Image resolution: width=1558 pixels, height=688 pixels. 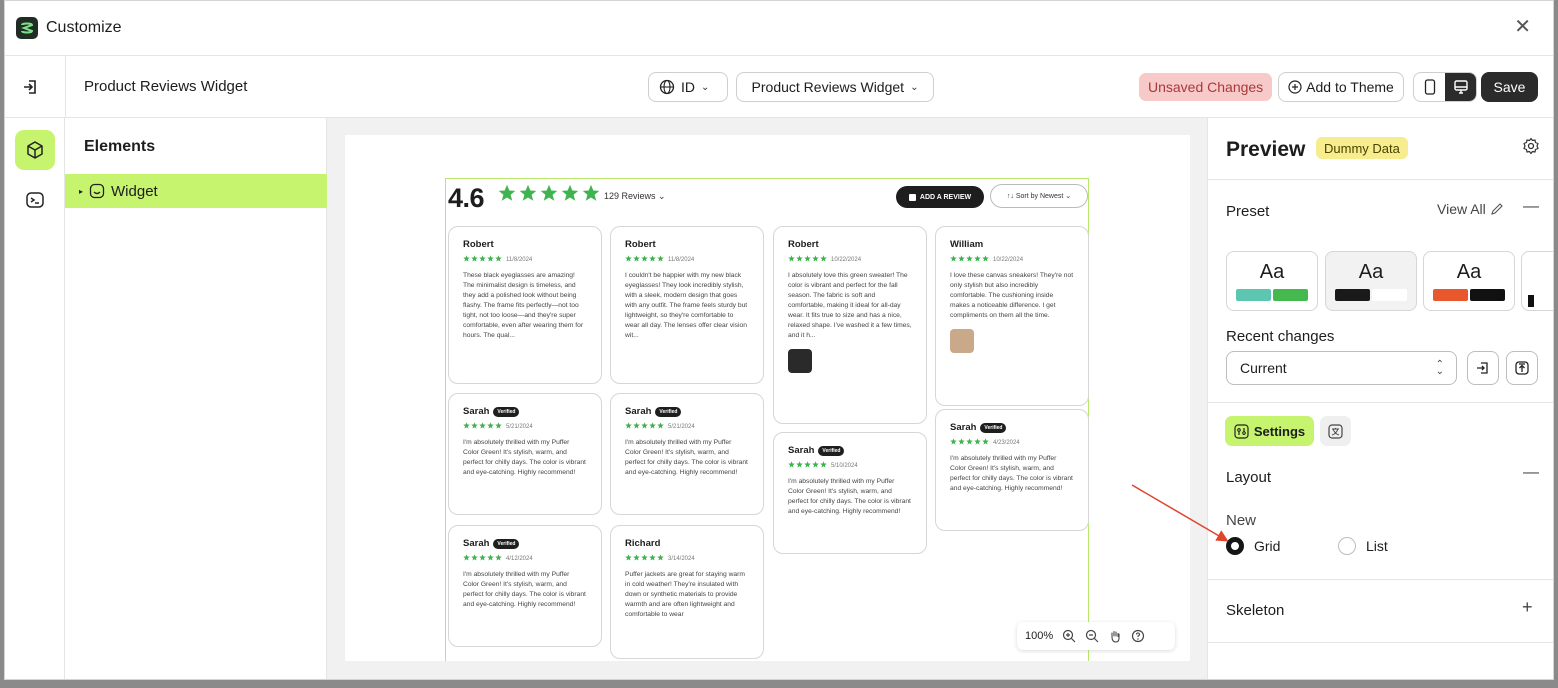 I want to click on zoom-in-icon, so click(x=1069, y=636).